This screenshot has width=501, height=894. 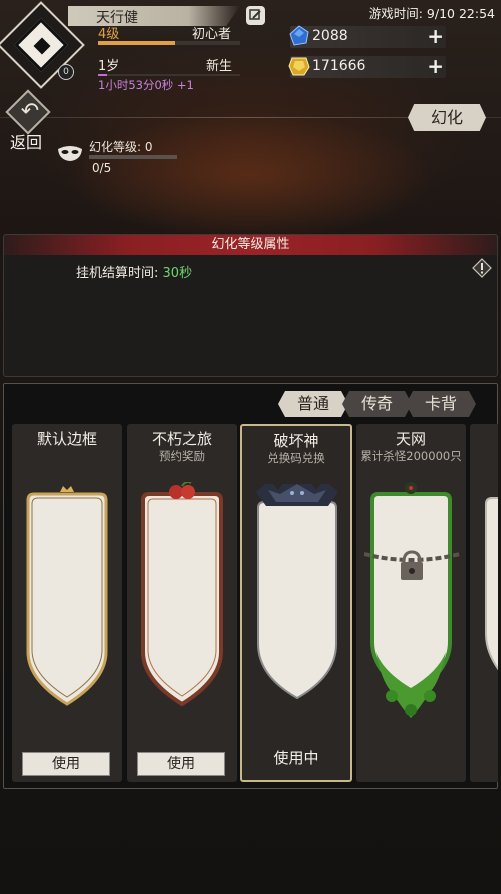 What do you see at coordinates (296, 758) in the screenshot?
I see `in-use-status: 使用中` at bounding box center [296, 758].